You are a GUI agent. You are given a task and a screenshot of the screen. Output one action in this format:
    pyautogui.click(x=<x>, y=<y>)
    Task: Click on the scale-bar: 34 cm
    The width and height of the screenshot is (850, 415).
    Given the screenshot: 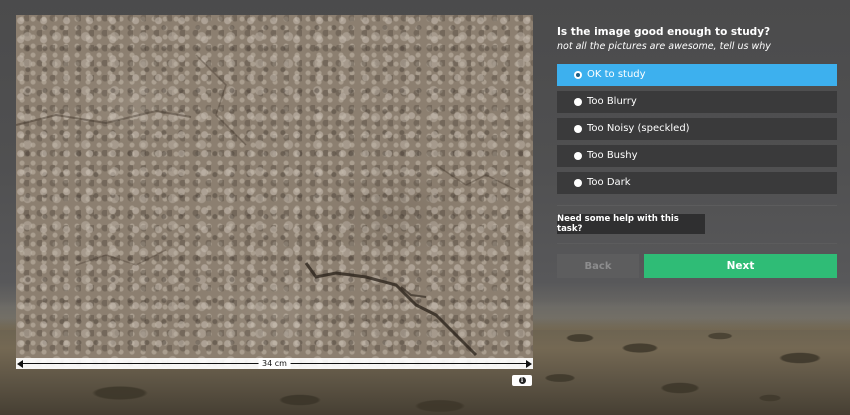 What is the action you would take?
    pyautogui.click(x=274, y=363)
    